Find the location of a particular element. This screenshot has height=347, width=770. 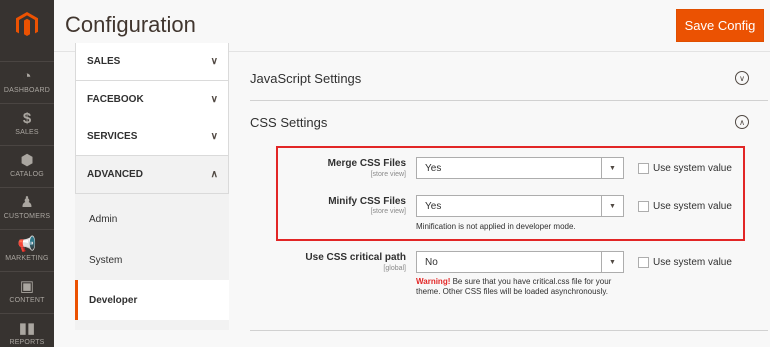

minify-css-label: Minify CSS Files is located at coordinates (367, 201).